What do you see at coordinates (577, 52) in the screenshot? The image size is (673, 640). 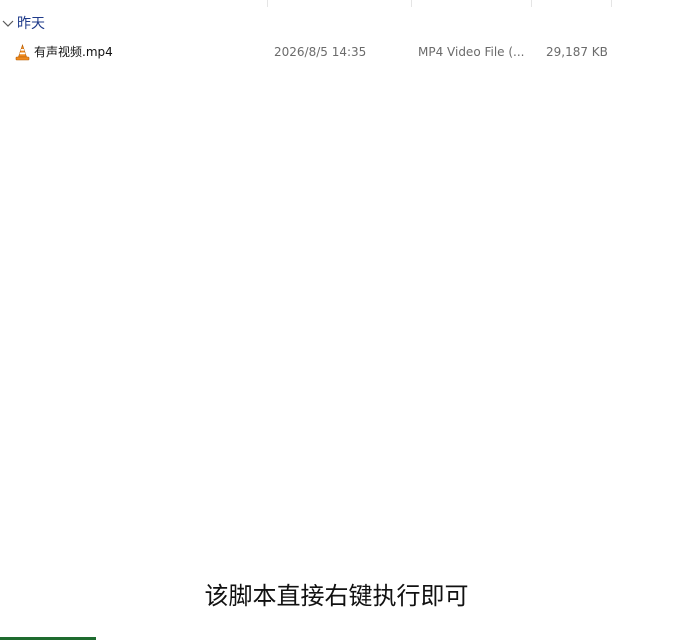 I see `file-size: 29,187 KB` at bounding box center [577, 52].